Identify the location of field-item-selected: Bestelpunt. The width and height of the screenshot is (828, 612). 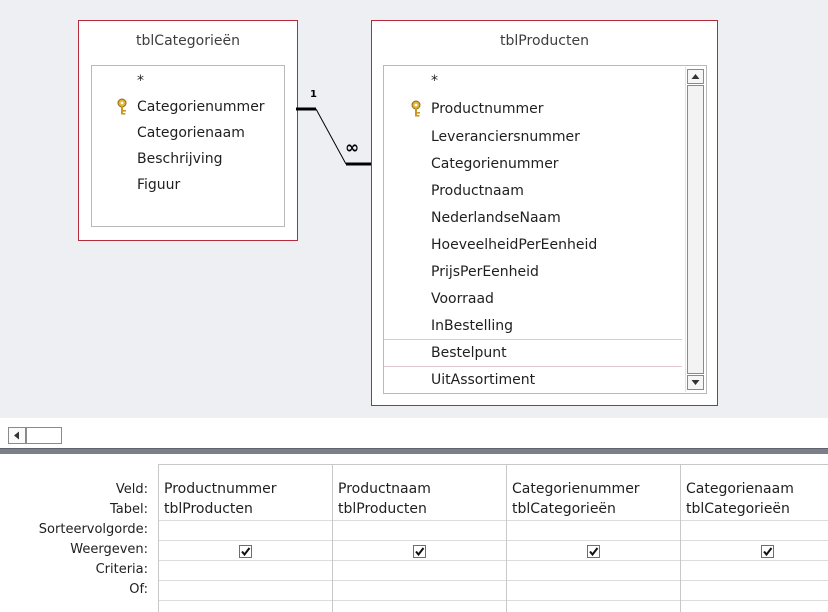
(533, 353).